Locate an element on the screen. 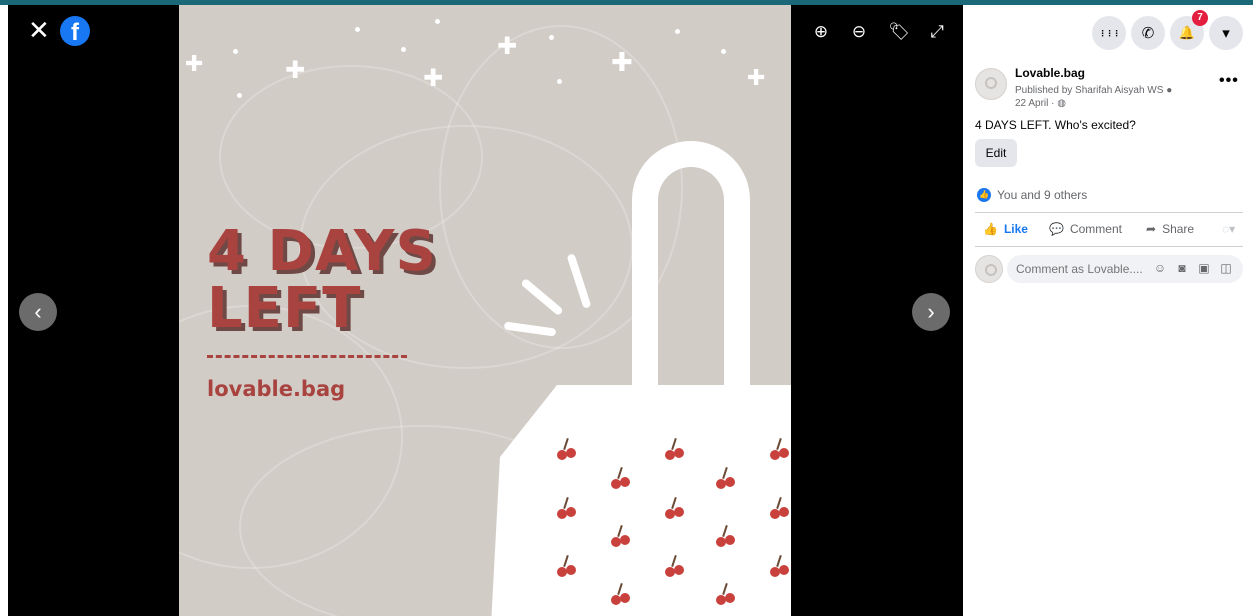 Image resolution: width=1253 pixels, height=616 pixels. zoom-in-icon: ⊕ is located at coordinates (821, 32).